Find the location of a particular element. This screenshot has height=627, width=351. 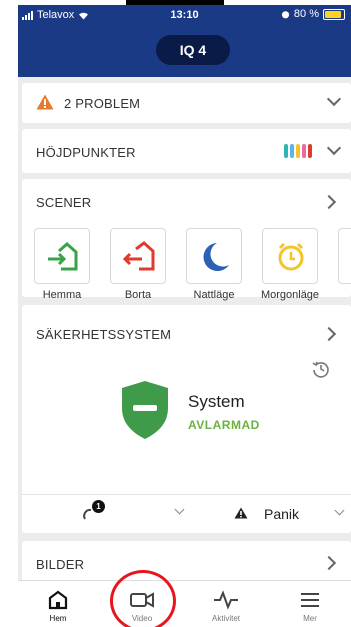

action-divider is located at coordinates (186, 494).